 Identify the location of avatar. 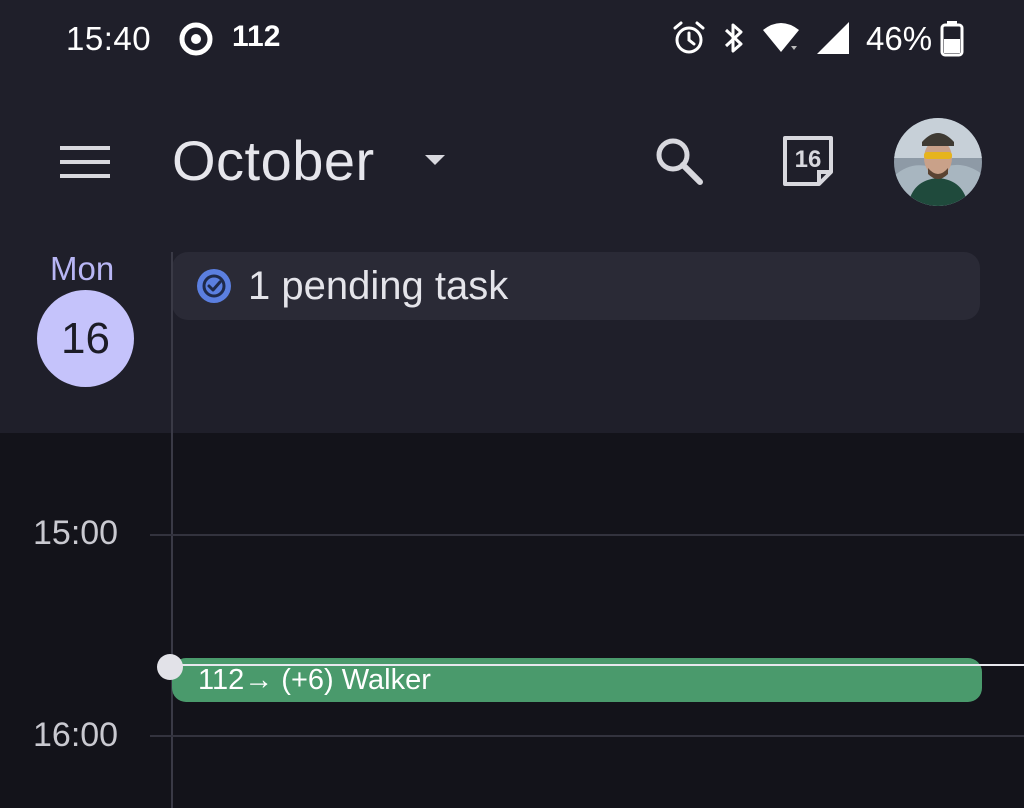
(938, 162).